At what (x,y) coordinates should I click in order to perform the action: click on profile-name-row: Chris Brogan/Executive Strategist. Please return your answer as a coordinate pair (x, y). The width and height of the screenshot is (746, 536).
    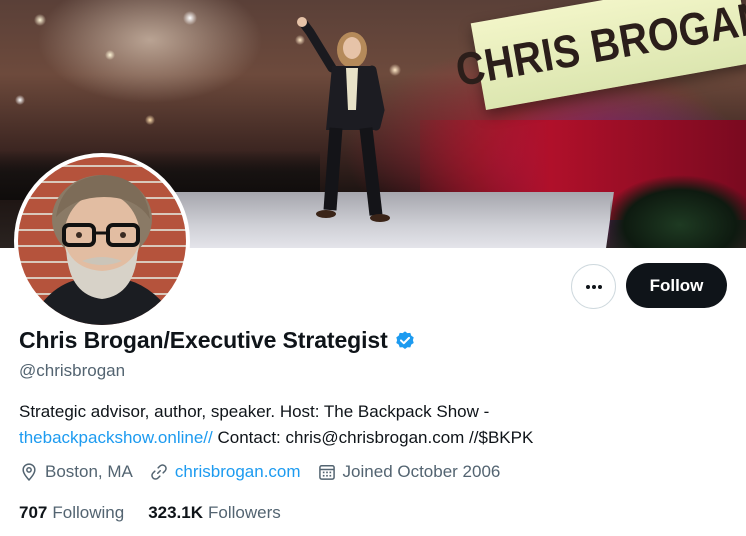
    Looking at the image, I should click on (217, 340).